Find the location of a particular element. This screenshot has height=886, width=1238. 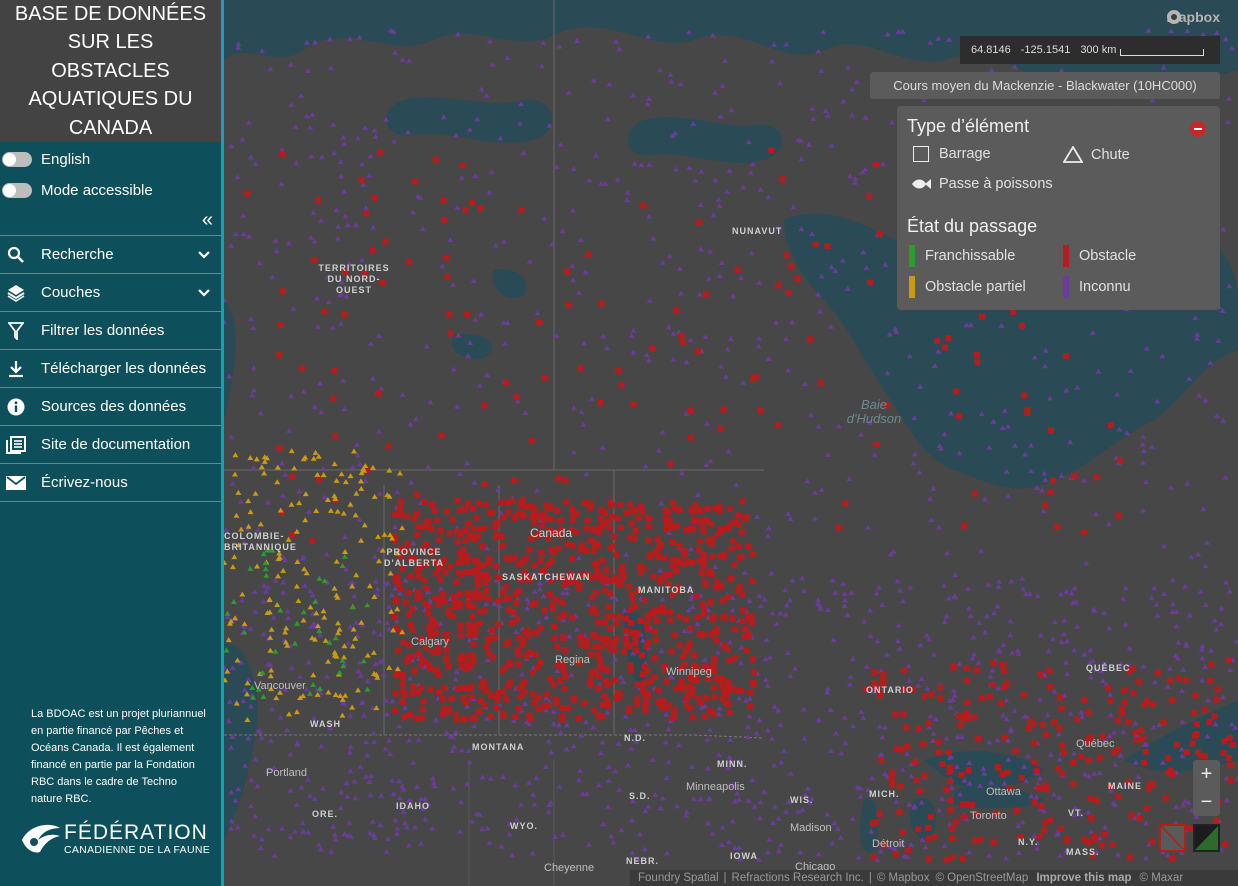

logo-line-2: CANADIENNE DE LA FAUNE is located at coordinates (137, 850).